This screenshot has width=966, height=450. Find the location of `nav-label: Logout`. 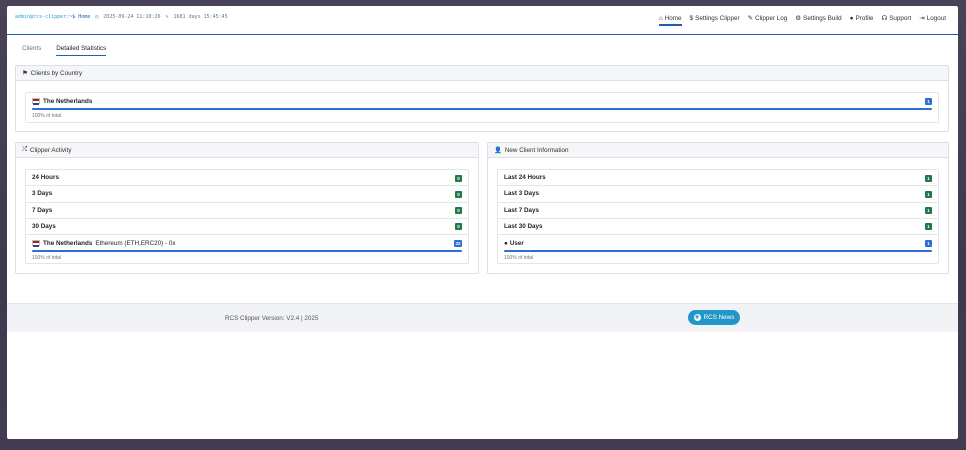

nav-label: Logout is located at coordinates (936, 18).